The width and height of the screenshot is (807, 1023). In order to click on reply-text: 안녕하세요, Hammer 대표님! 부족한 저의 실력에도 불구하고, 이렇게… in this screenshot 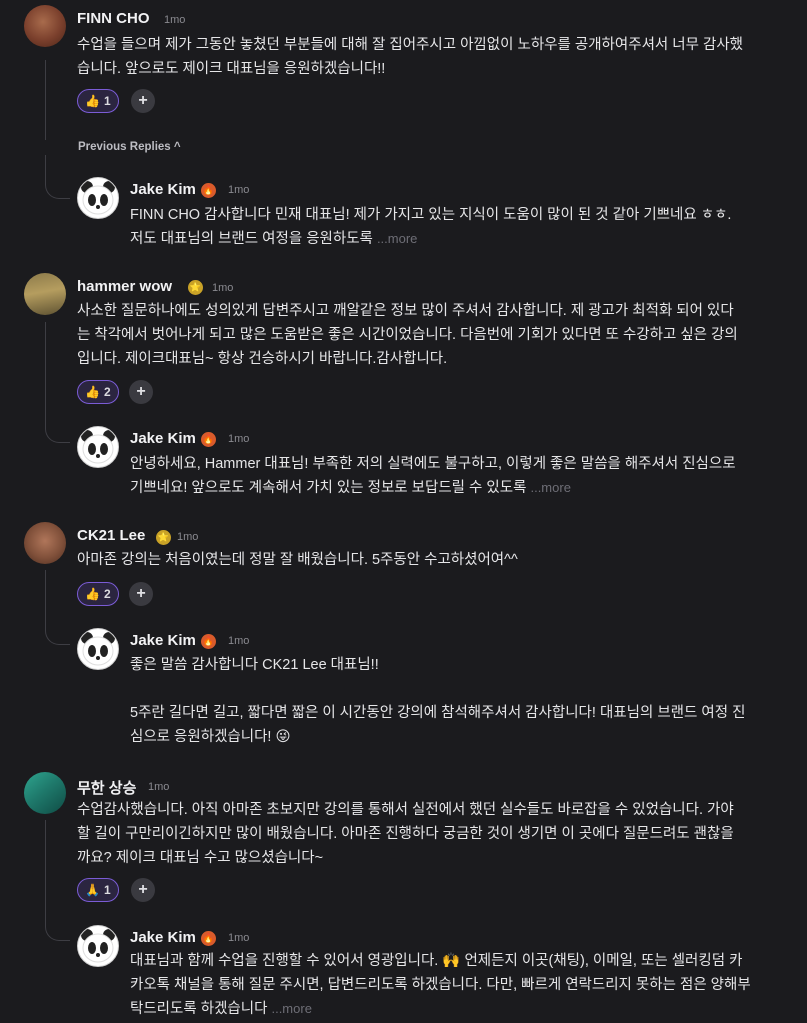, I will do `click(433, 476)`.